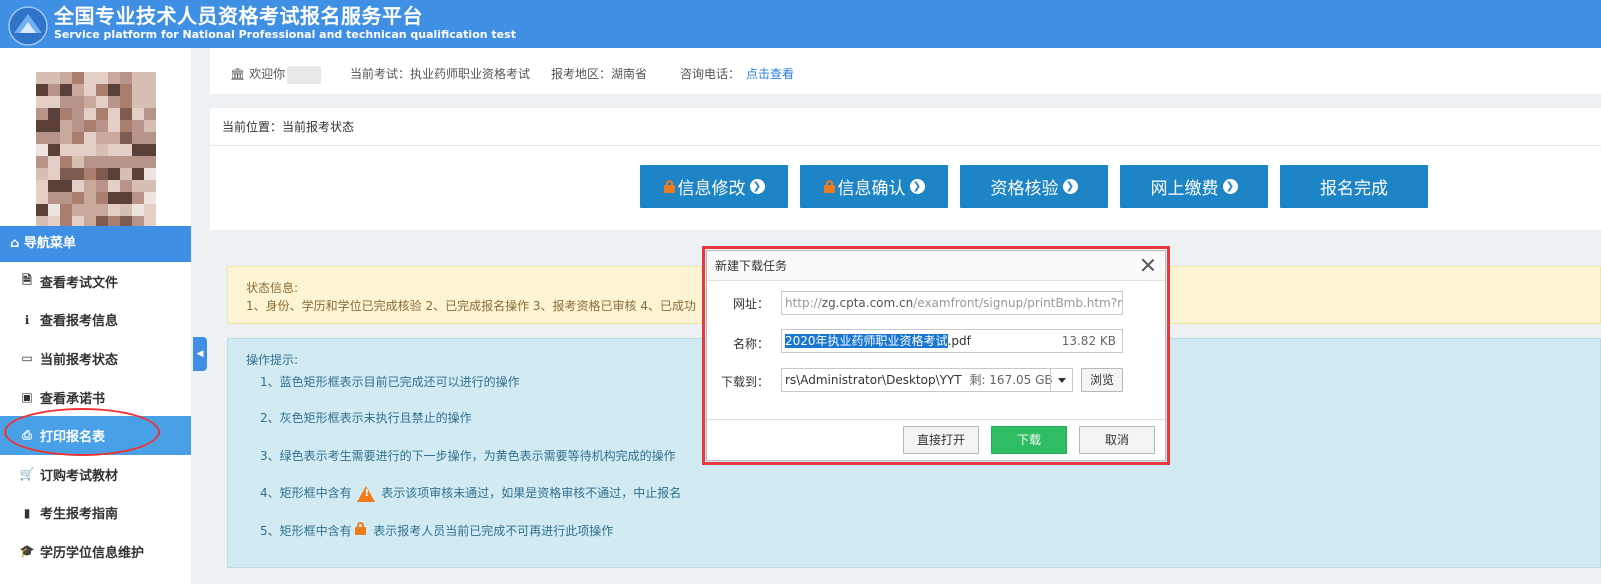 The image size is (1601, 584). I want to click on view-phone-link: 点击查看, so click(770, 74).